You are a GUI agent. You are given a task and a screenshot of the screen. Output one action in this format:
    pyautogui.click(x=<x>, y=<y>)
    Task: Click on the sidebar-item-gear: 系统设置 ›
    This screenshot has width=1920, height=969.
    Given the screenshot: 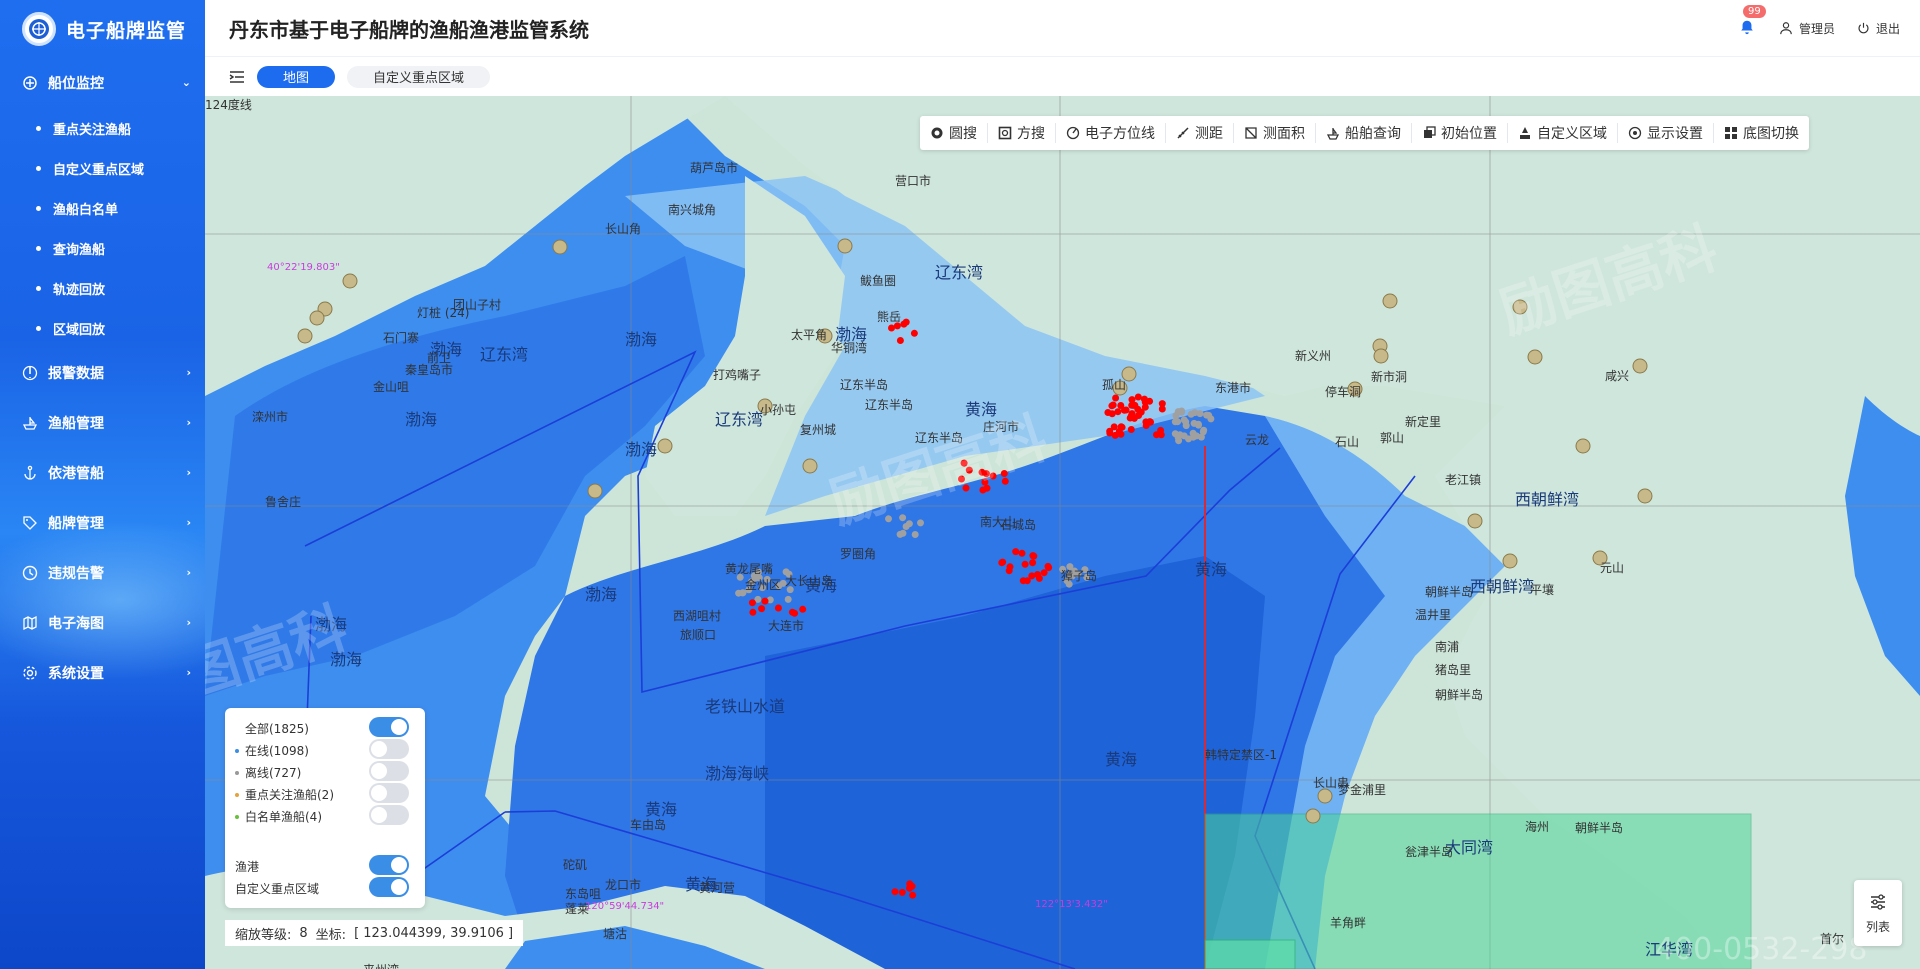 What is the action you would take?
    pyautogui.click(x=102, y=673)
    